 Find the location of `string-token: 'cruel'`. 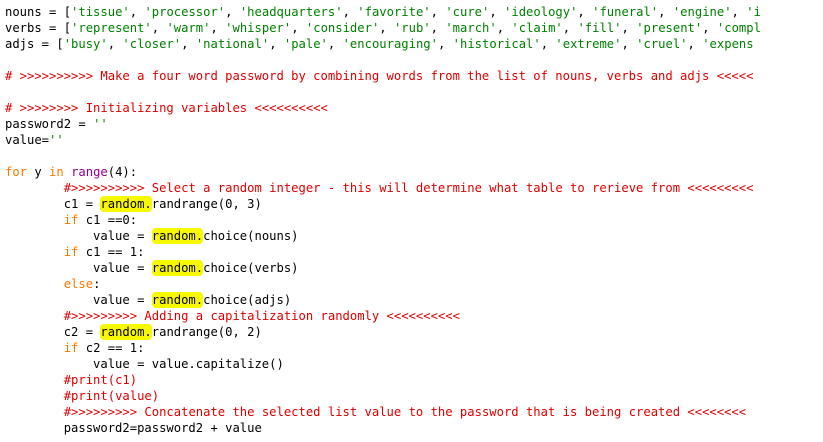

string-token: 'cruel' is located at coordinates (662, 44).